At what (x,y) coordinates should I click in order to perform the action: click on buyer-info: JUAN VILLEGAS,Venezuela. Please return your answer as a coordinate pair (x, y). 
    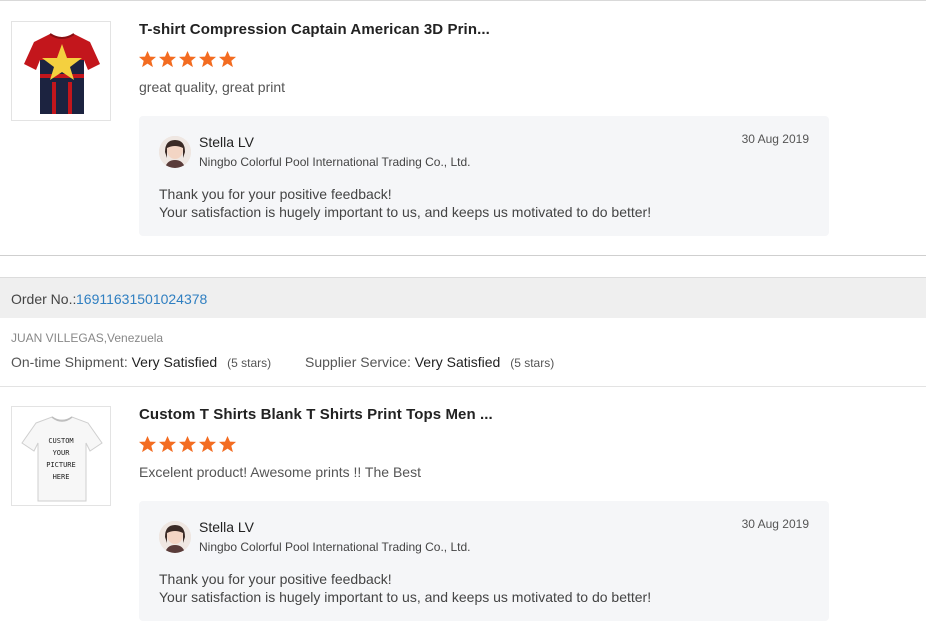
    Looking at the image, I should click on (87, 338).